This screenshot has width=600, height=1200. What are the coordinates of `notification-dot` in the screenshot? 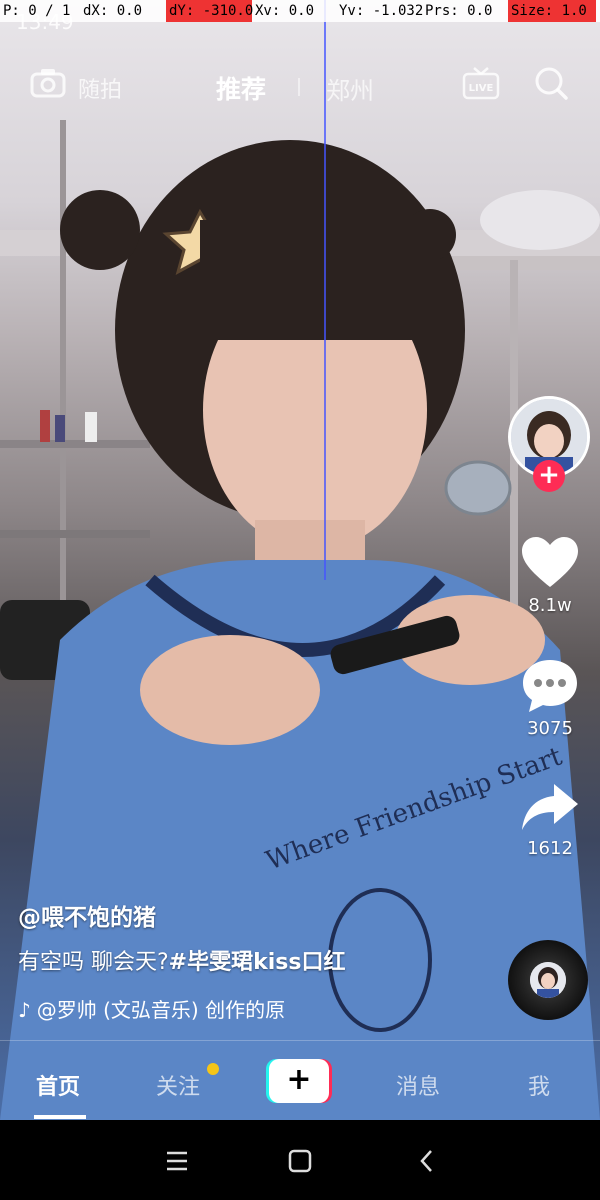 It's located at (213, 1069).